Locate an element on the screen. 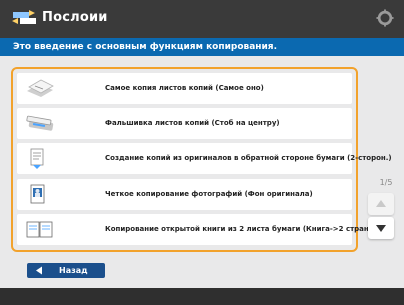 Image resolution: width=404 pixels, height=305 pixels. arrow-down-icon is located at coordinates (381, 228).